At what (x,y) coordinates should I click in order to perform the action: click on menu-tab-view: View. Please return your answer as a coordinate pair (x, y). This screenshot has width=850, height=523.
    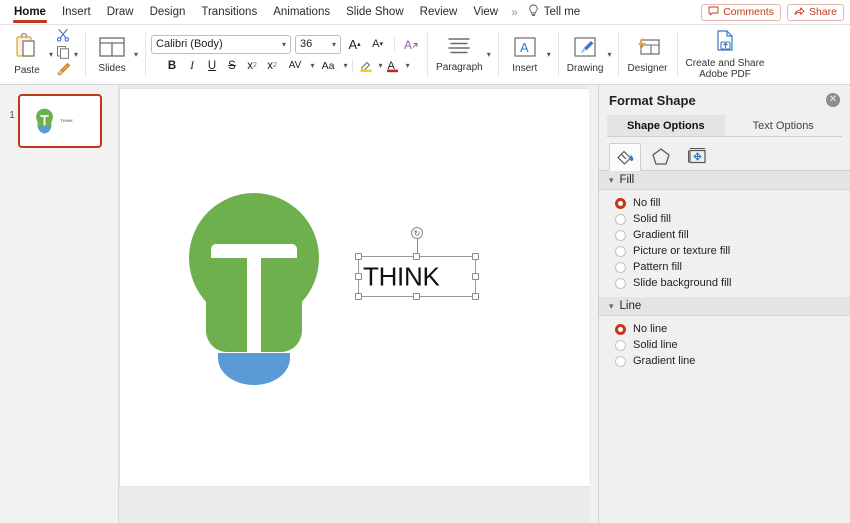
    Looking at the image, I should click on (485, 12).